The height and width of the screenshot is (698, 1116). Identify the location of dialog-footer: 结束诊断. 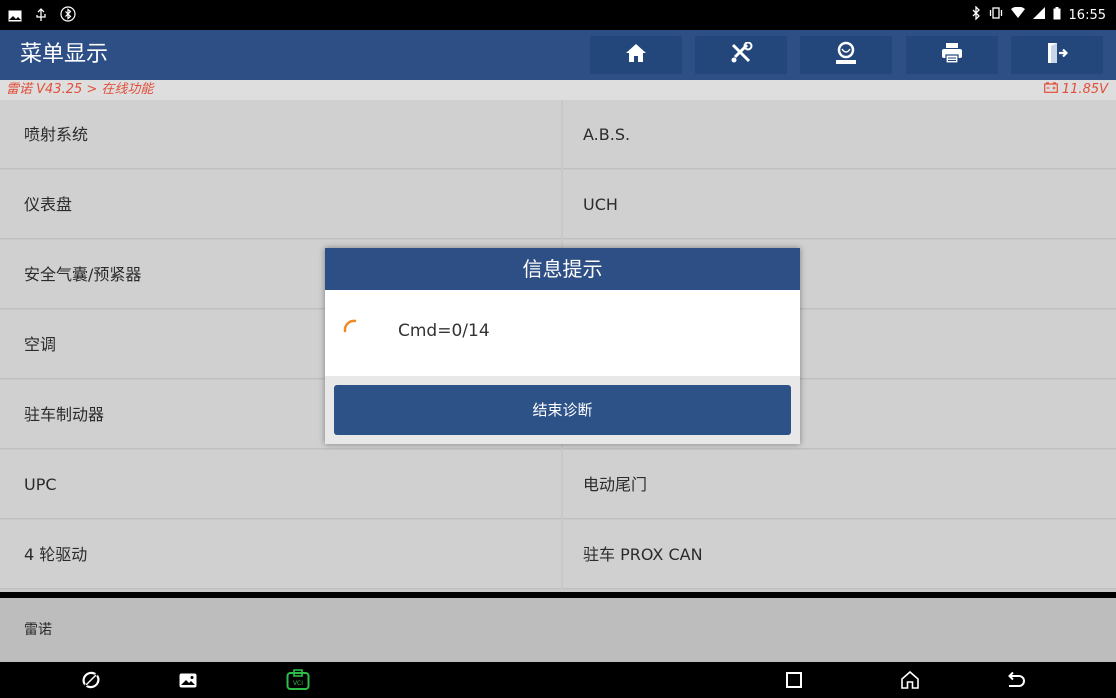
(562, 410).